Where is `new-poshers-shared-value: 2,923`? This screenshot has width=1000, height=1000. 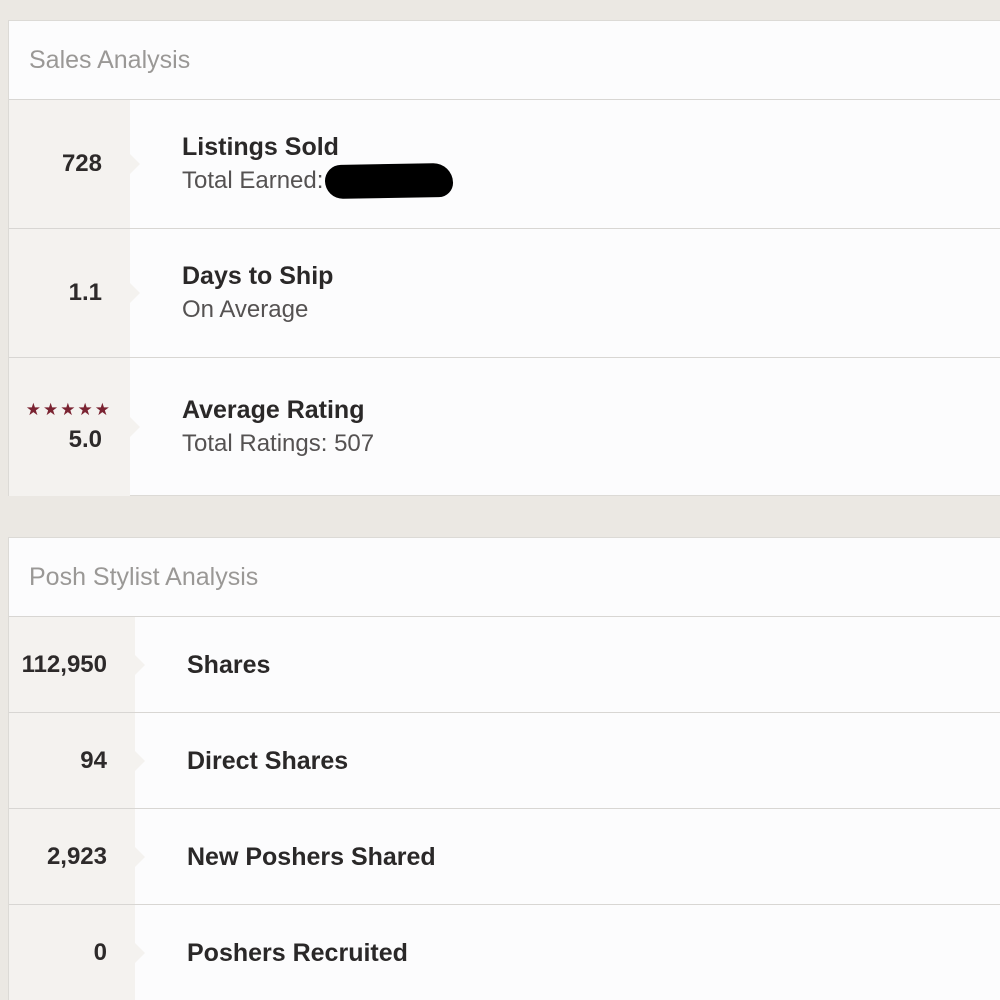 new-poshers-shared-value: 2,923 is located at coordinates (76, 856).